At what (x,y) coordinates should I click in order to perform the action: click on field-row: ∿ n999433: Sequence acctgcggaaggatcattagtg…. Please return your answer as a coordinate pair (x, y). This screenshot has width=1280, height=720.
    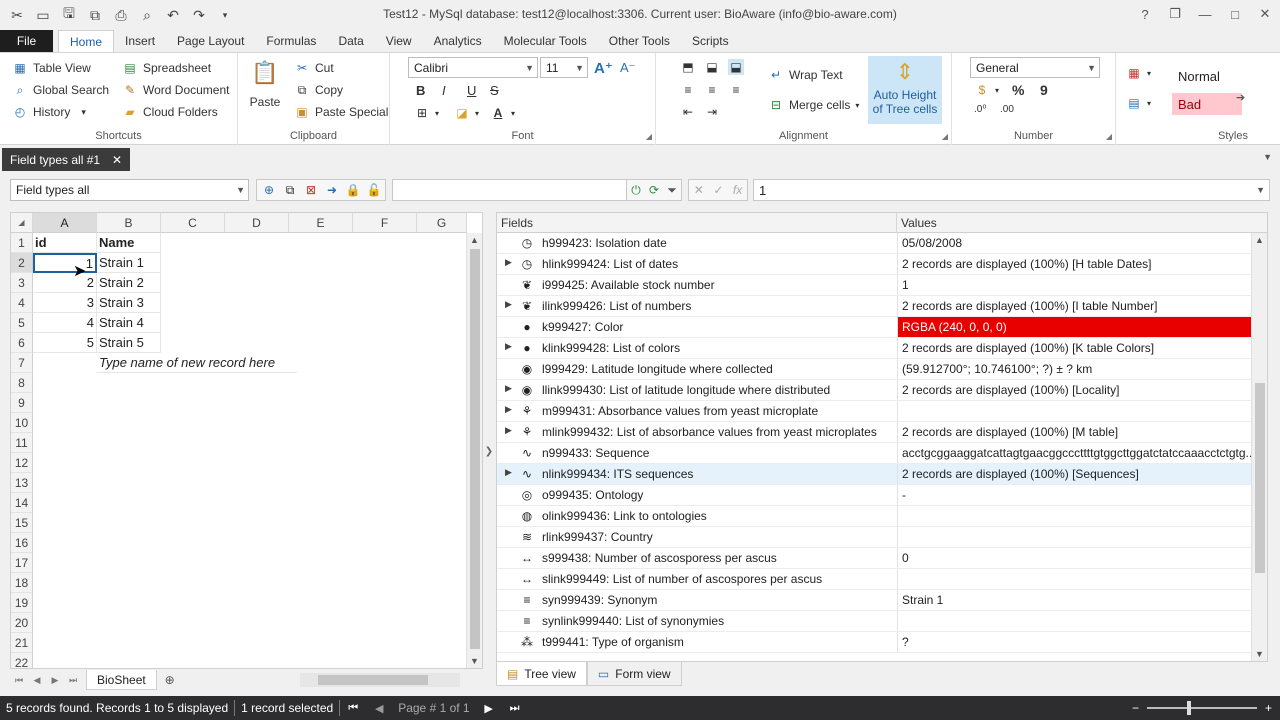
    Looking at the image, I should click on (875, 453).